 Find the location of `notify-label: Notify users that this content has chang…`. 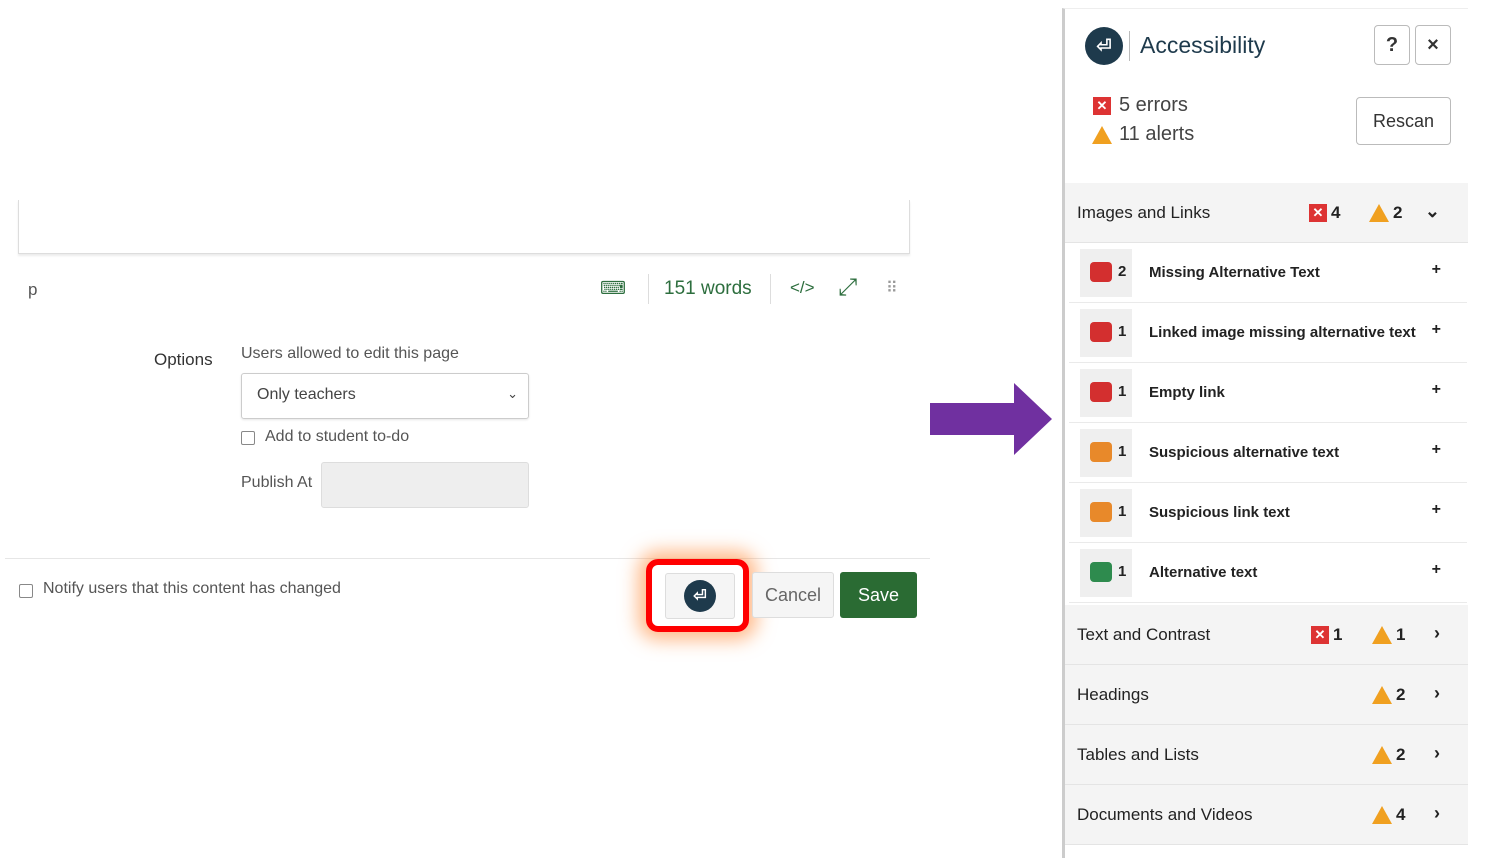

notify-label: Notify users that this content has chang… is located at coordinates (192, 588).